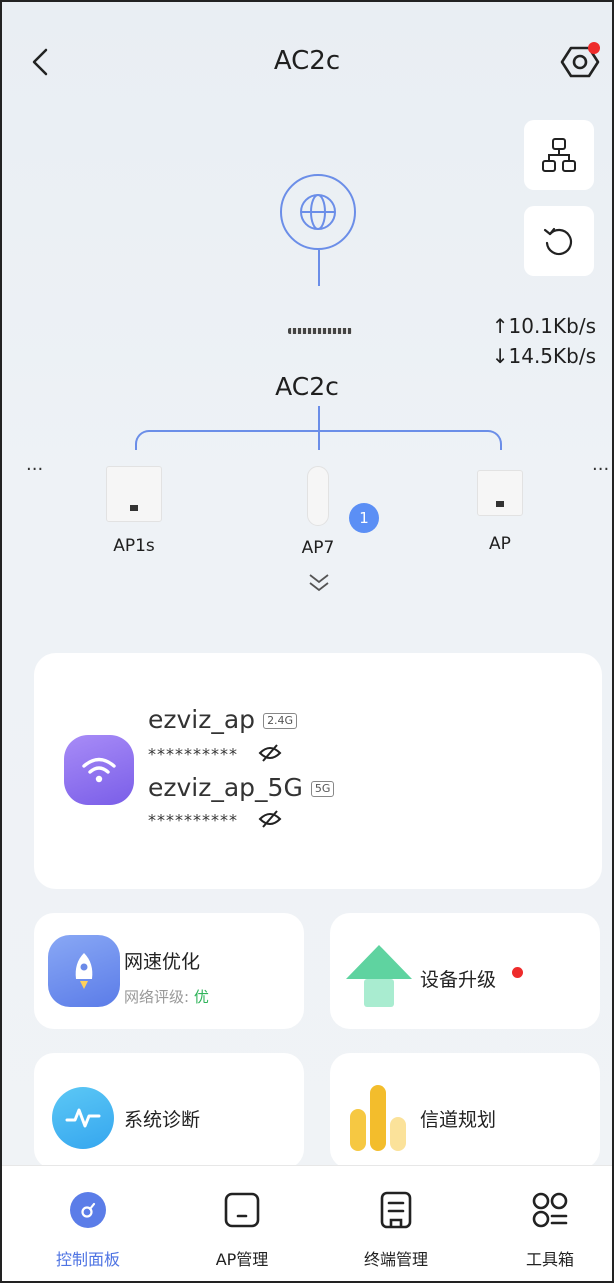 This screenshot has height=1283, width=614. I want to click on download-speed-value: 14.5Kb/s, so click(552, 356).